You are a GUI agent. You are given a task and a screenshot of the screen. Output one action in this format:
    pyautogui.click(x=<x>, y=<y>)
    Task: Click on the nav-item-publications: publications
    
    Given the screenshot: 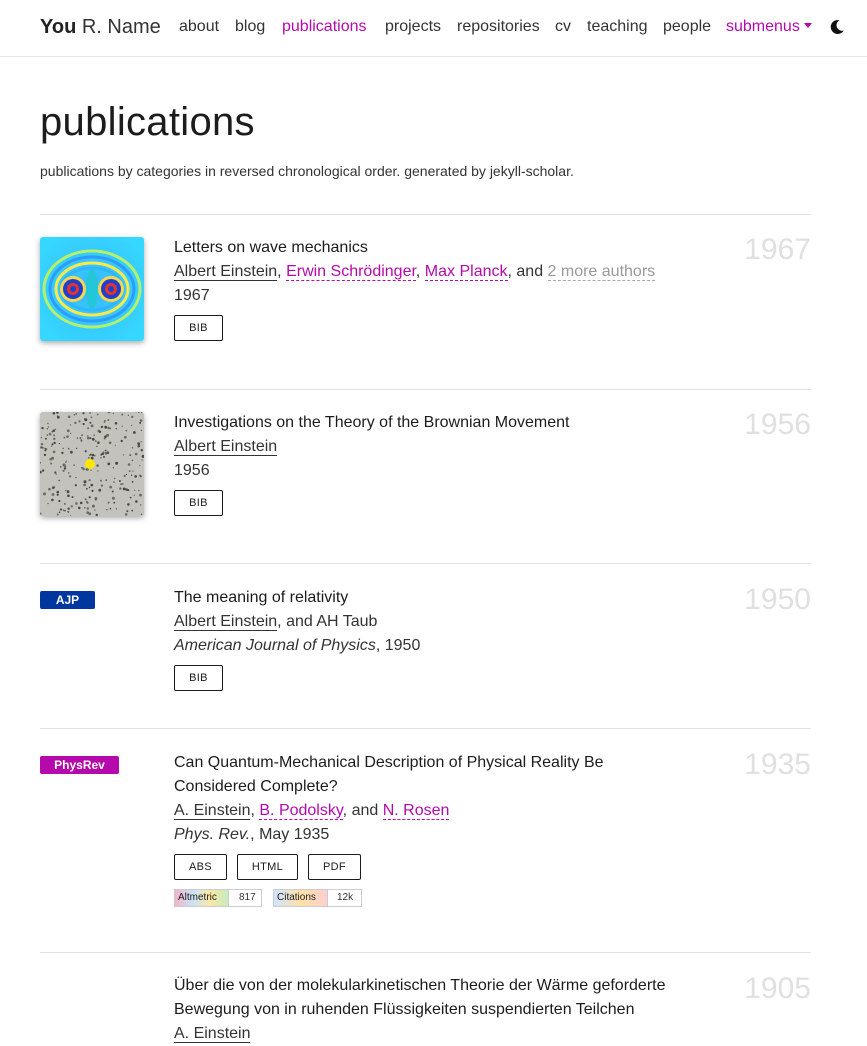 What is the action you would take?
    pyautogui.click(x=324, y=27)
    